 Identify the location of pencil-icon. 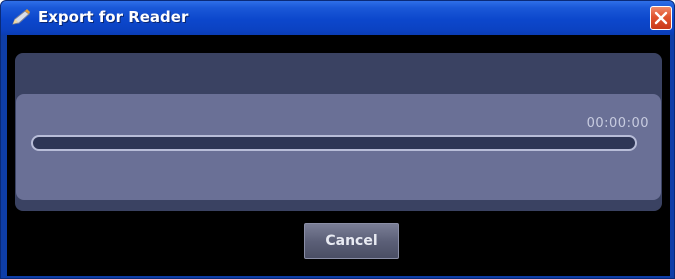
(21, 18).